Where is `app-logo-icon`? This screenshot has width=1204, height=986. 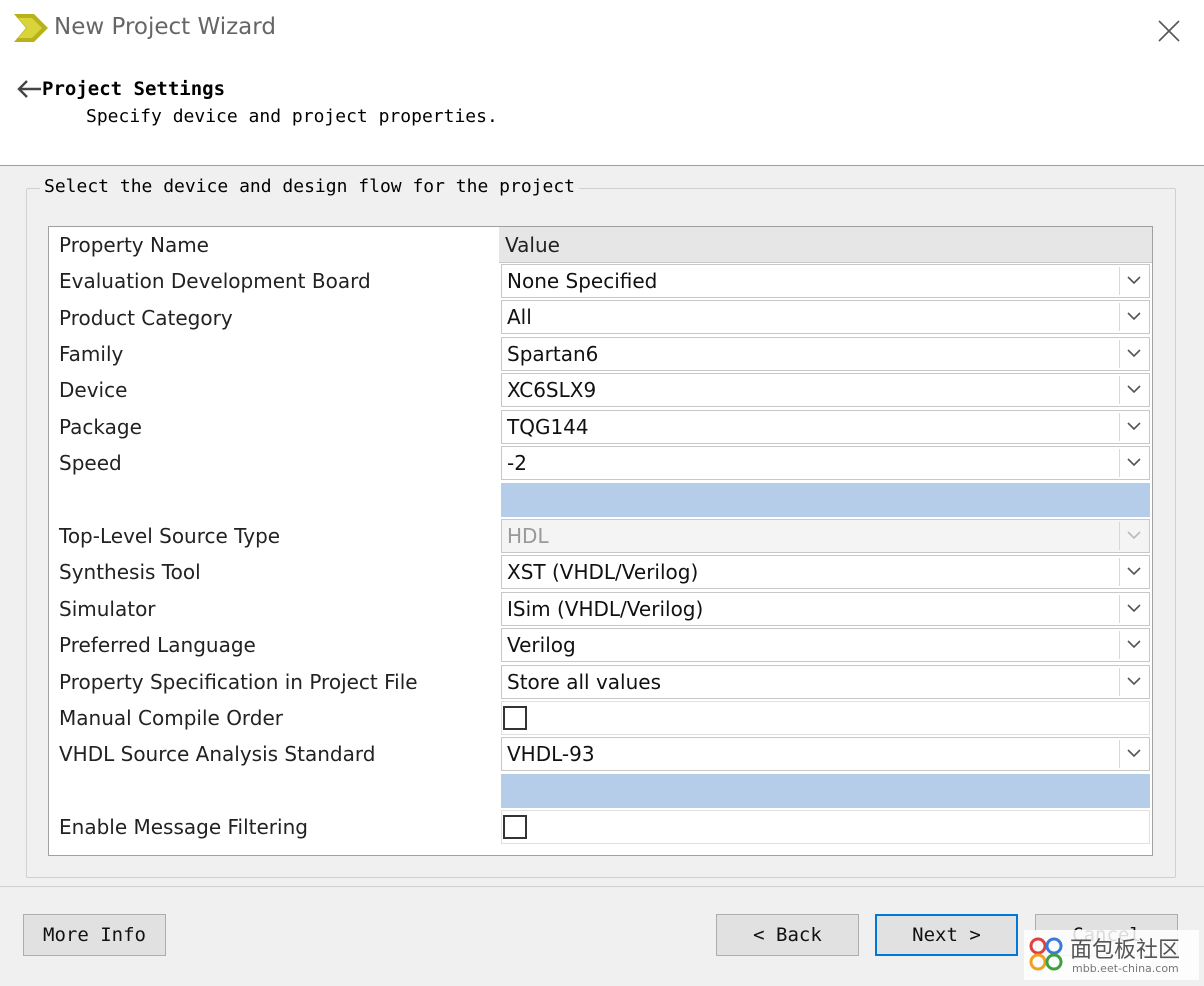
app-logo-icon is located at coordinates (31, 28).